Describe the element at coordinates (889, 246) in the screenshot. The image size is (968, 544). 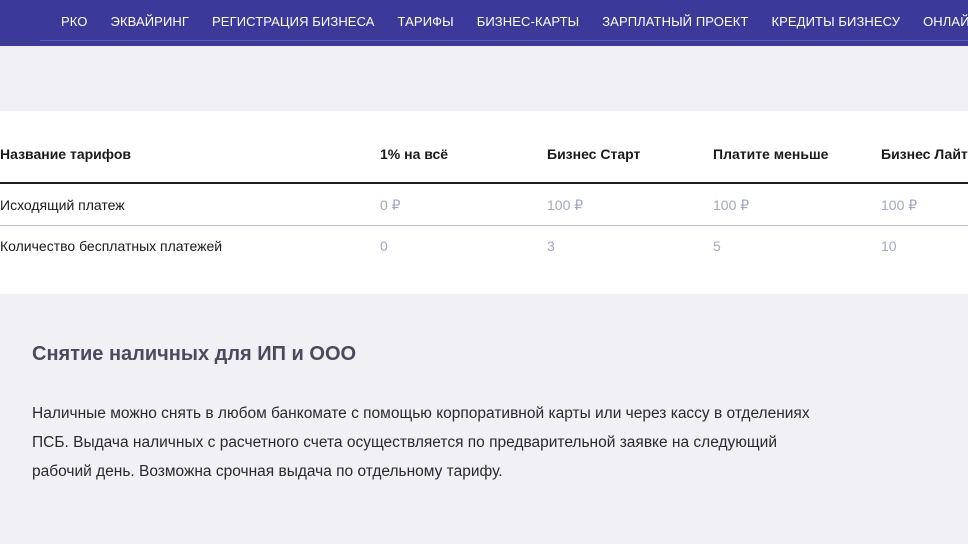
I see `cell-value: 10` at that location.